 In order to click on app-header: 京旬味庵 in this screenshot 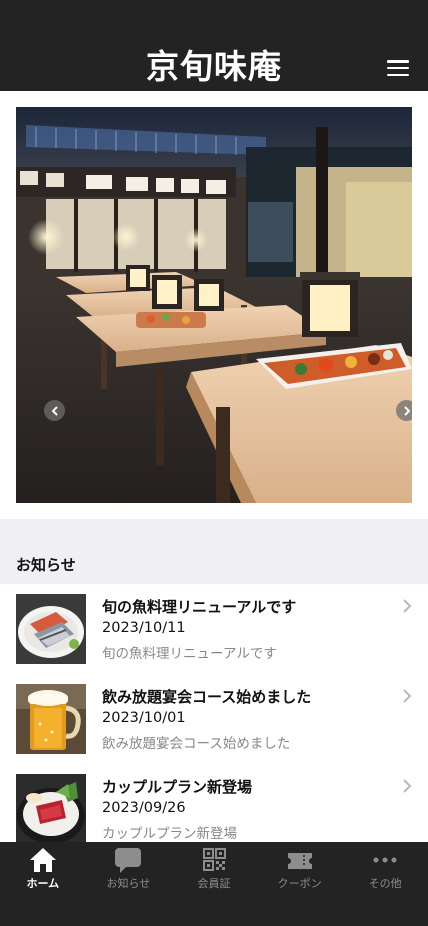, I will do `click(214, 45)`.